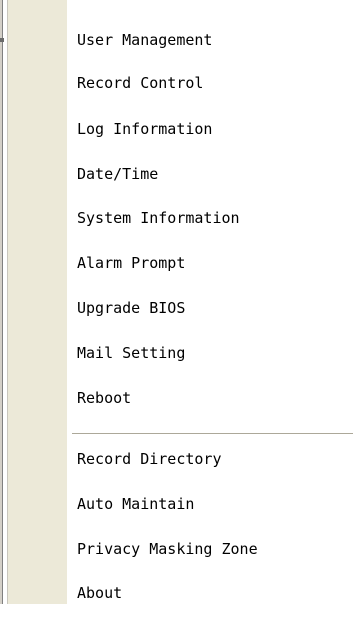 The height and width of the screenshot is (621, 353). I want to click on menu-item-reboot: Reboot, so click(210, 398).